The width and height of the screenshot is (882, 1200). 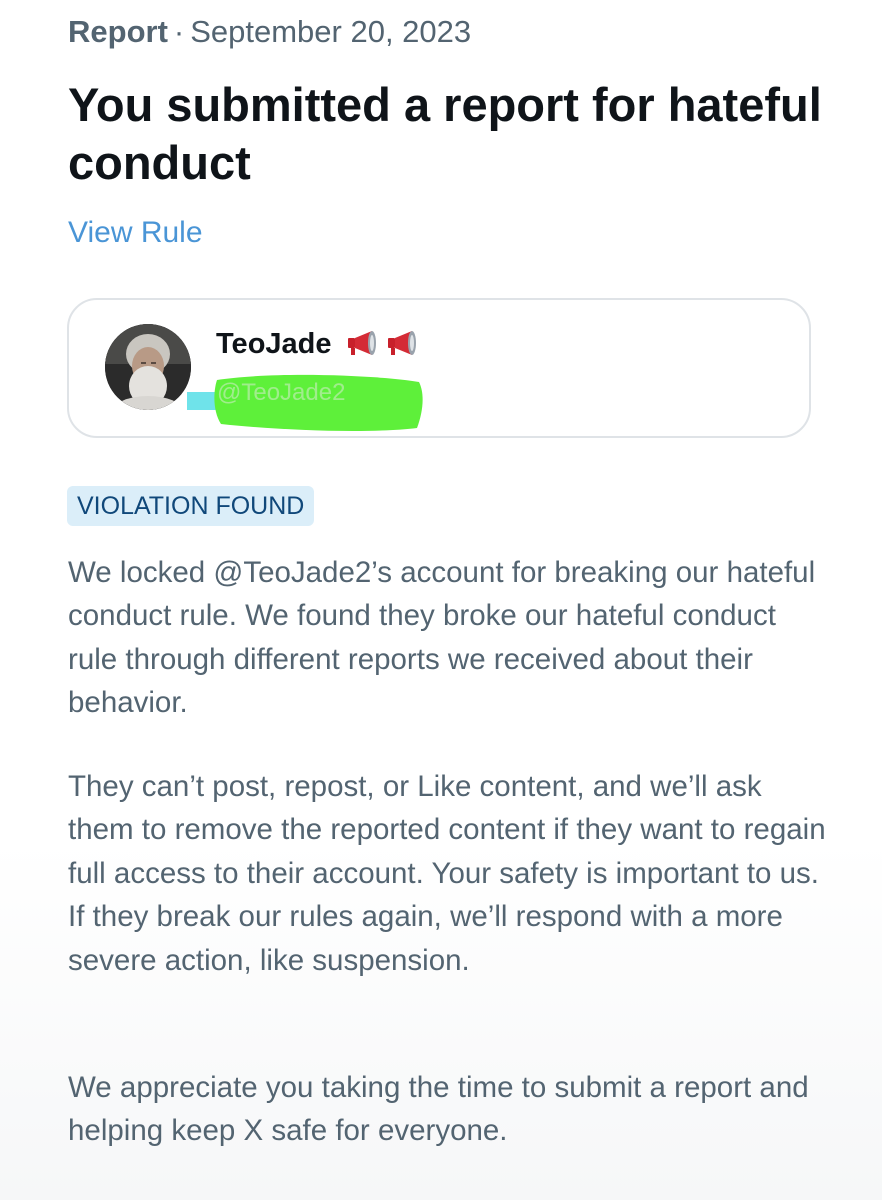 I want to click on reported-user-card: TeoJade @TeoJade2, so click(x=439, y=368).